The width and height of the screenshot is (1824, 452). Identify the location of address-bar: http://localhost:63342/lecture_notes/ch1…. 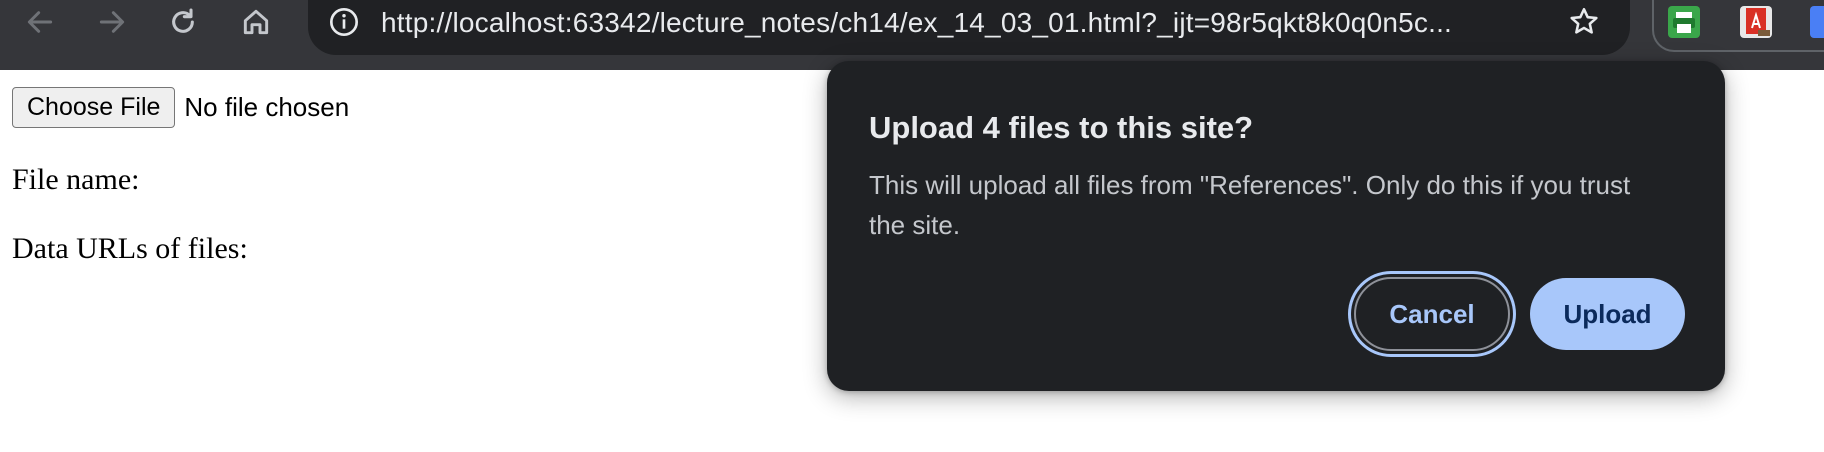
(969, 27).